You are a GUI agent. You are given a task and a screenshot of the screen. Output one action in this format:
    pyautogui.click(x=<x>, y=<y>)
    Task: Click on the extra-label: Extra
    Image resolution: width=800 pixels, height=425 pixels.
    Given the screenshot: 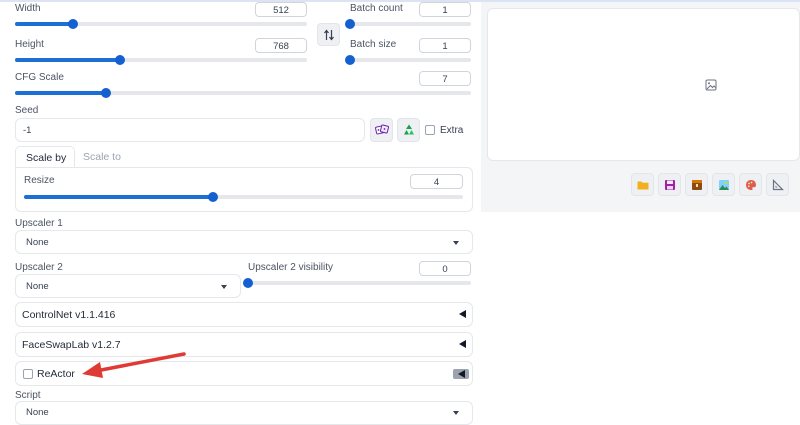 What is the action you would take?
    pyautogui.click(x=452, y=130)
    